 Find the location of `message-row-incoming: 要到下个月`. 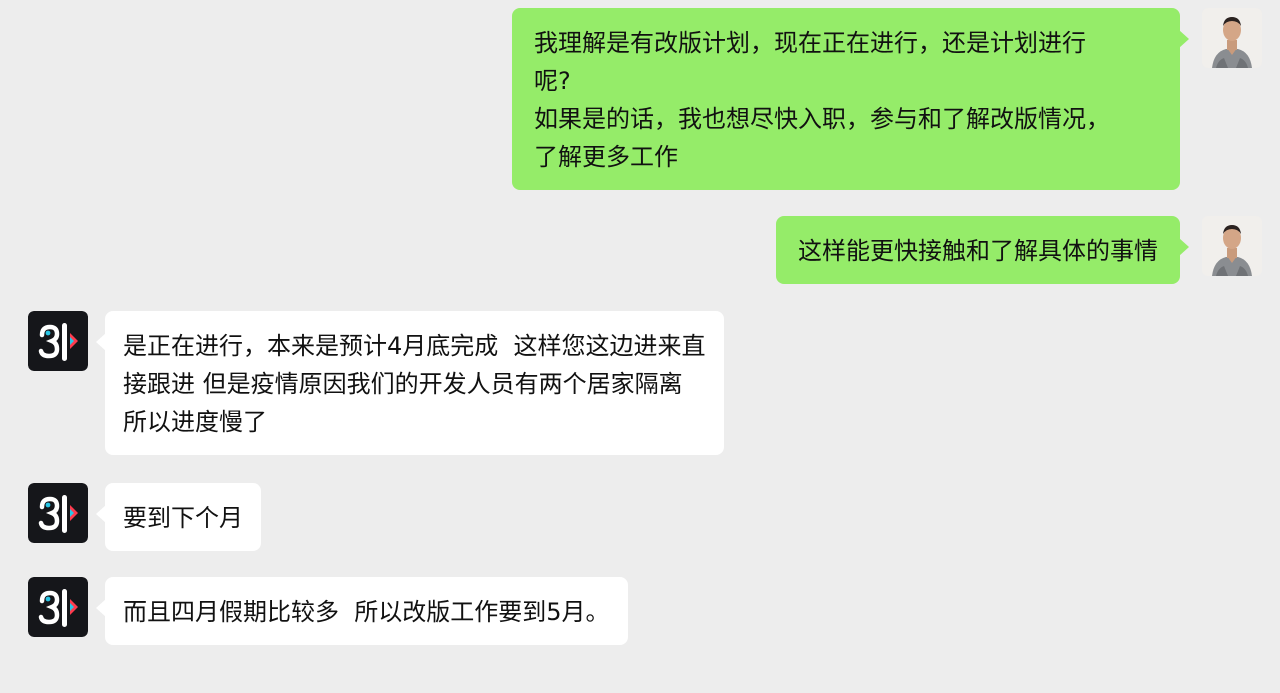

message-row-incoming: 要到下个月 is located at coordinates (144, 517).